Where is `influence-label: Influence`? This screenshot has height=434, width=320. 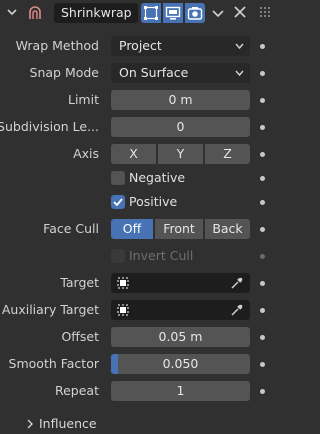 influence-label: Influence is located at coordinates (68, 423).